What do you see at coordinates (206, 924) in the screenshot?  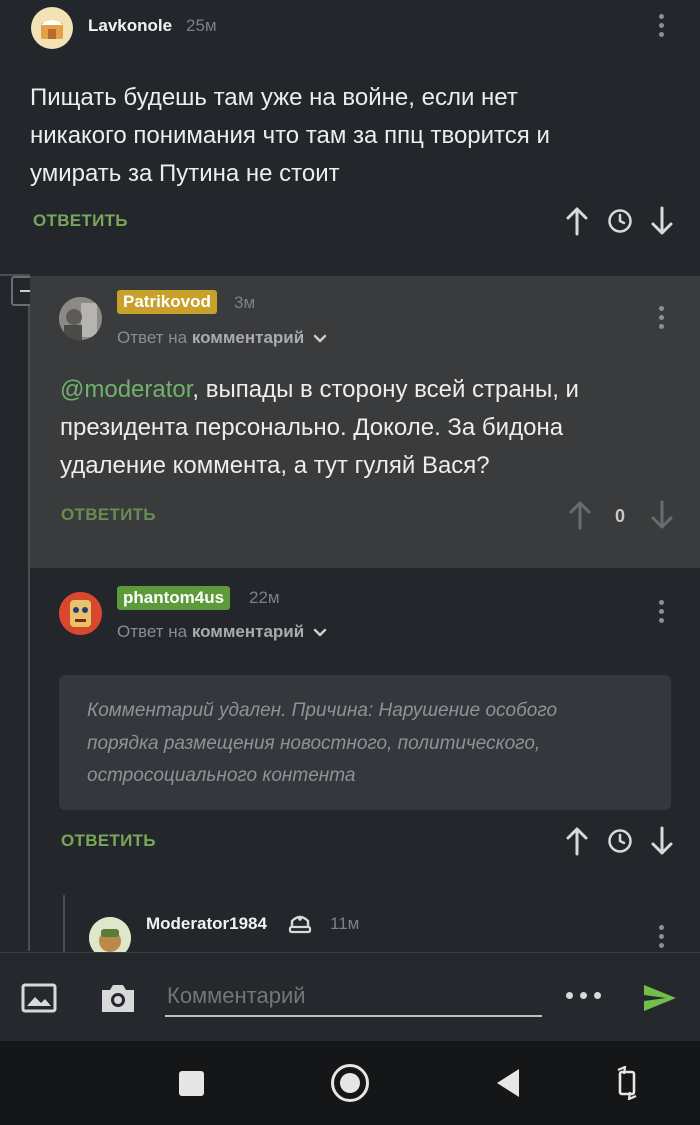 I see `username: Moderator1984` at bounding box center [206, 924].